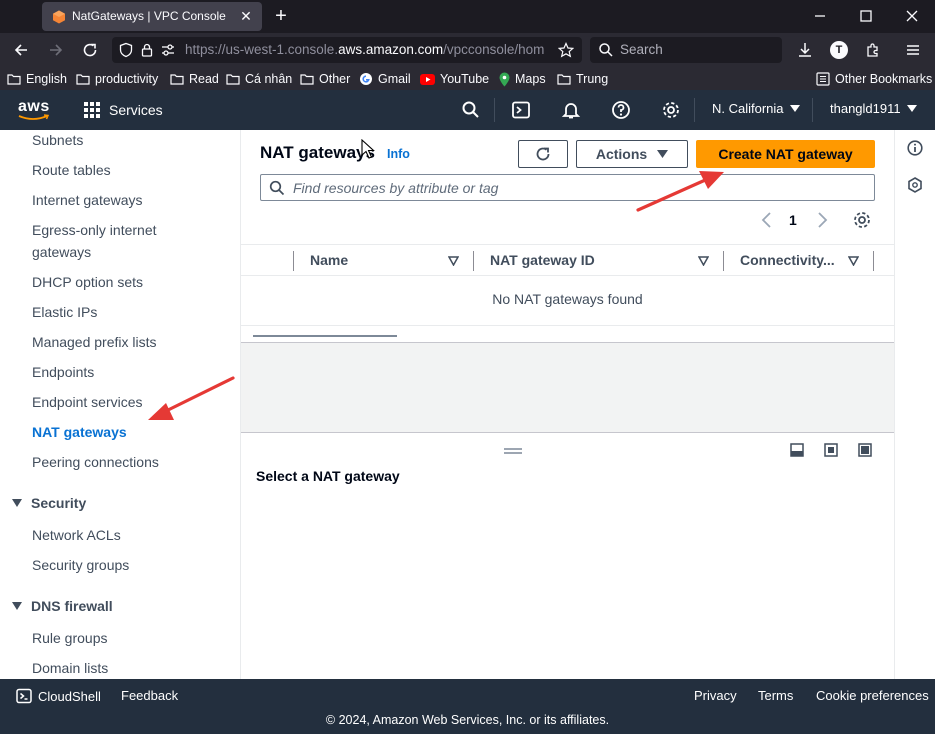 The width and height of the screenshot is (935, 734). I want to click on other-bookmarks: Other Bookmarks, so click(874, 79).